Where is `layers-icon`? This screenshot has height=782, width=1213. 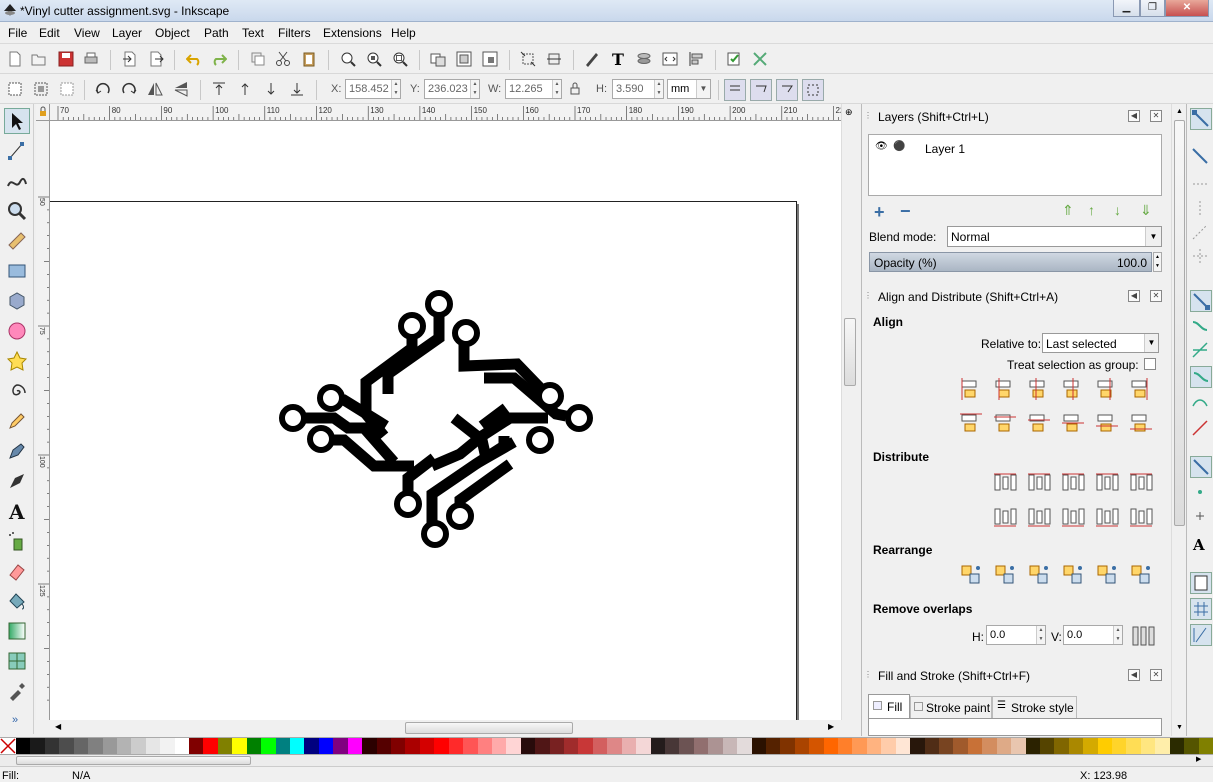 layers-icon is located at coordinates (644, 59).